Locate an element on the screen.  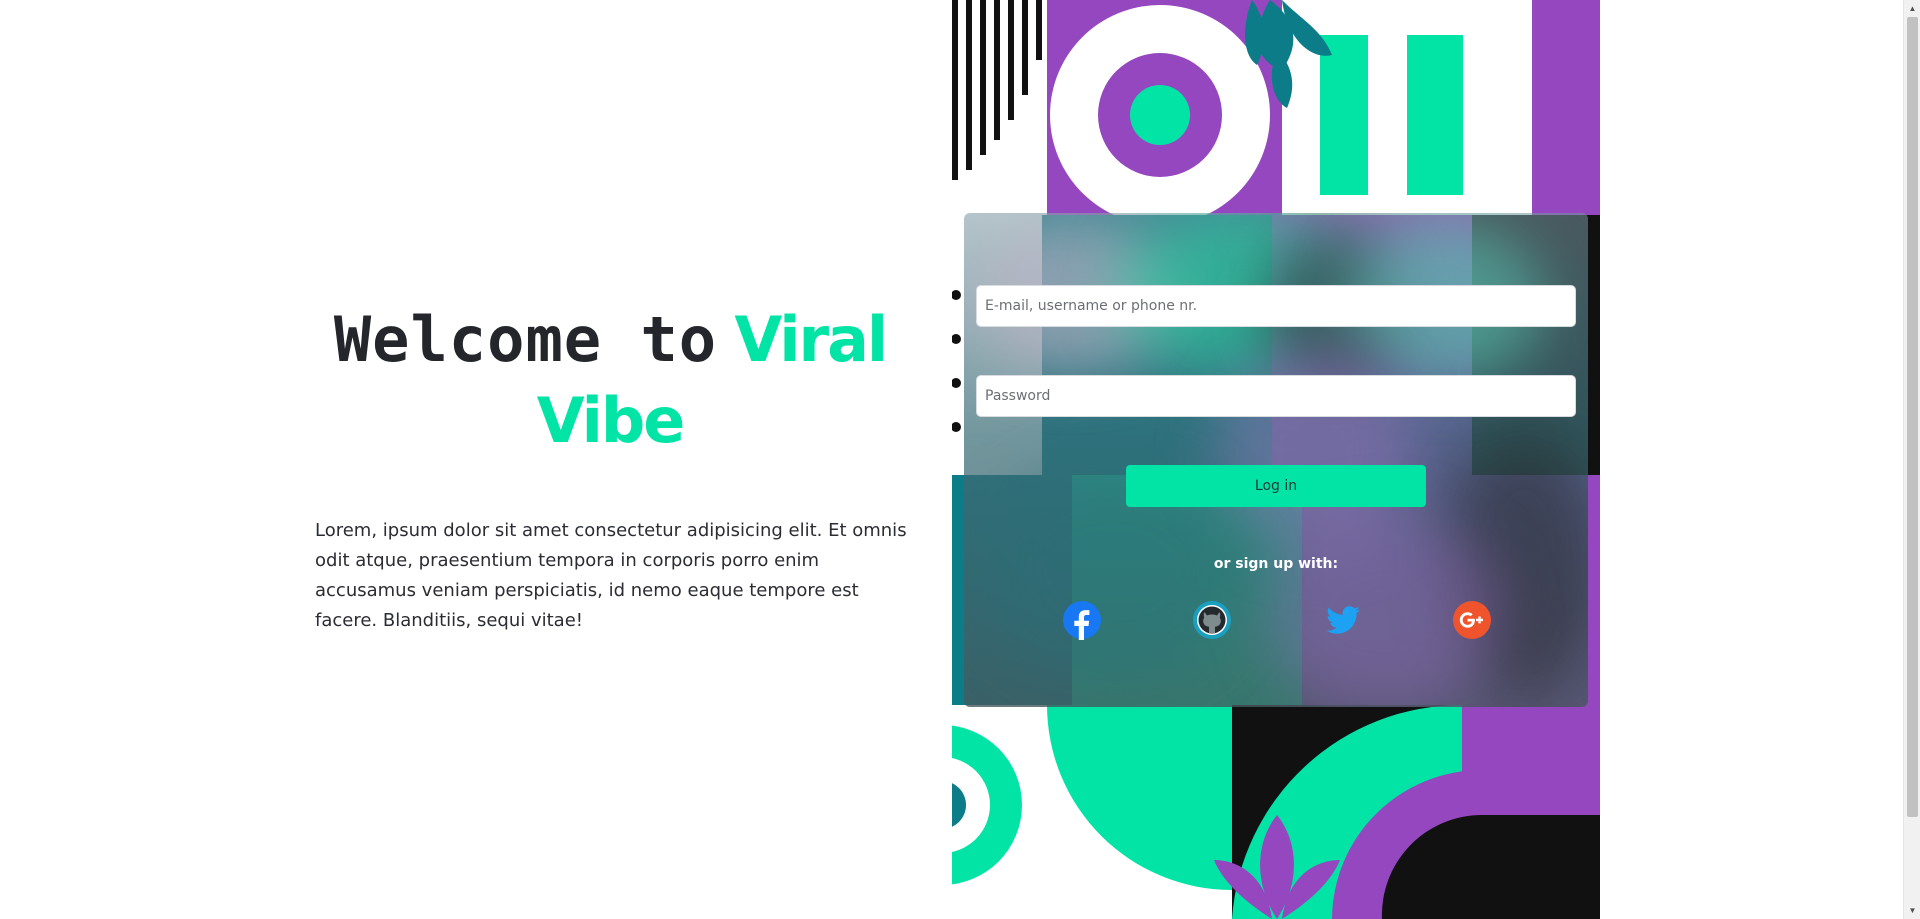
login-button: Log in is located at coordinates (1276, 486).